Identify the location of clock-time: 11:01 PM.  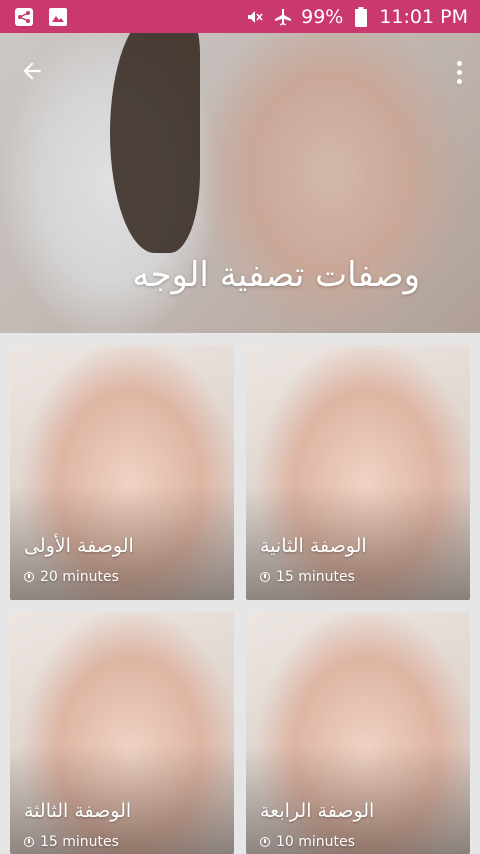
(423, 16).